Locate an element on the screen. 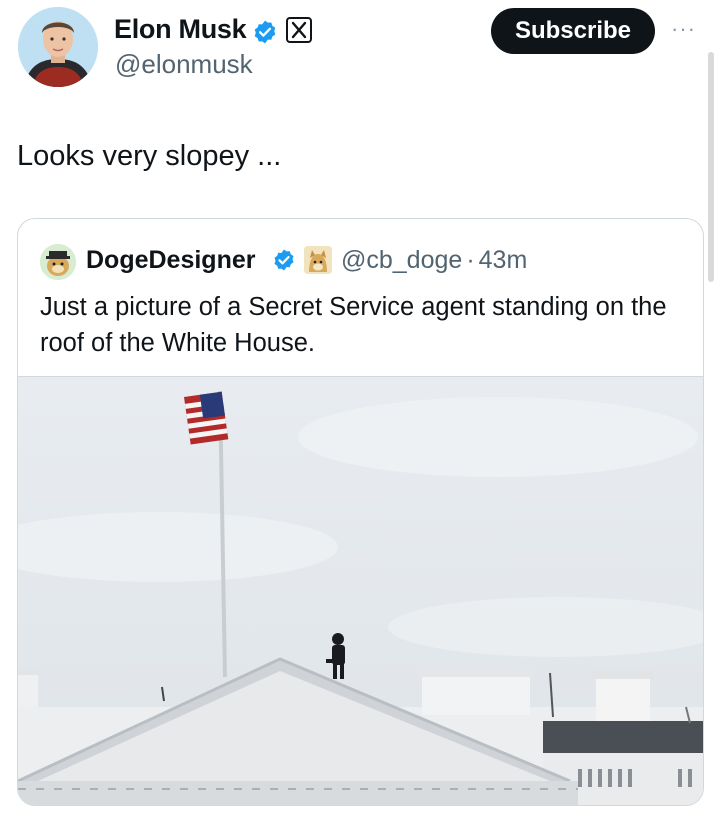 The height and width of the screenshot is (835, 720). quoted-author-handle: @cb_doge is located at coordinates (401, 260).